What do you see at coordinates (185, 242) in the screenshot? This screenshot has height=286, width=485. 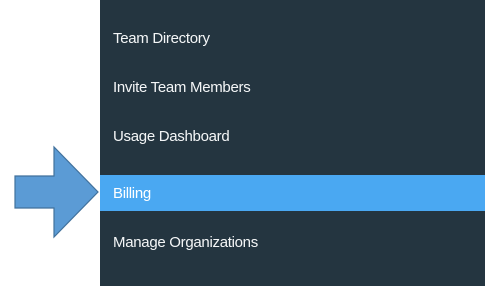 I see `menu-item-label: Manage Organizations` at bounding box center [185, 242].